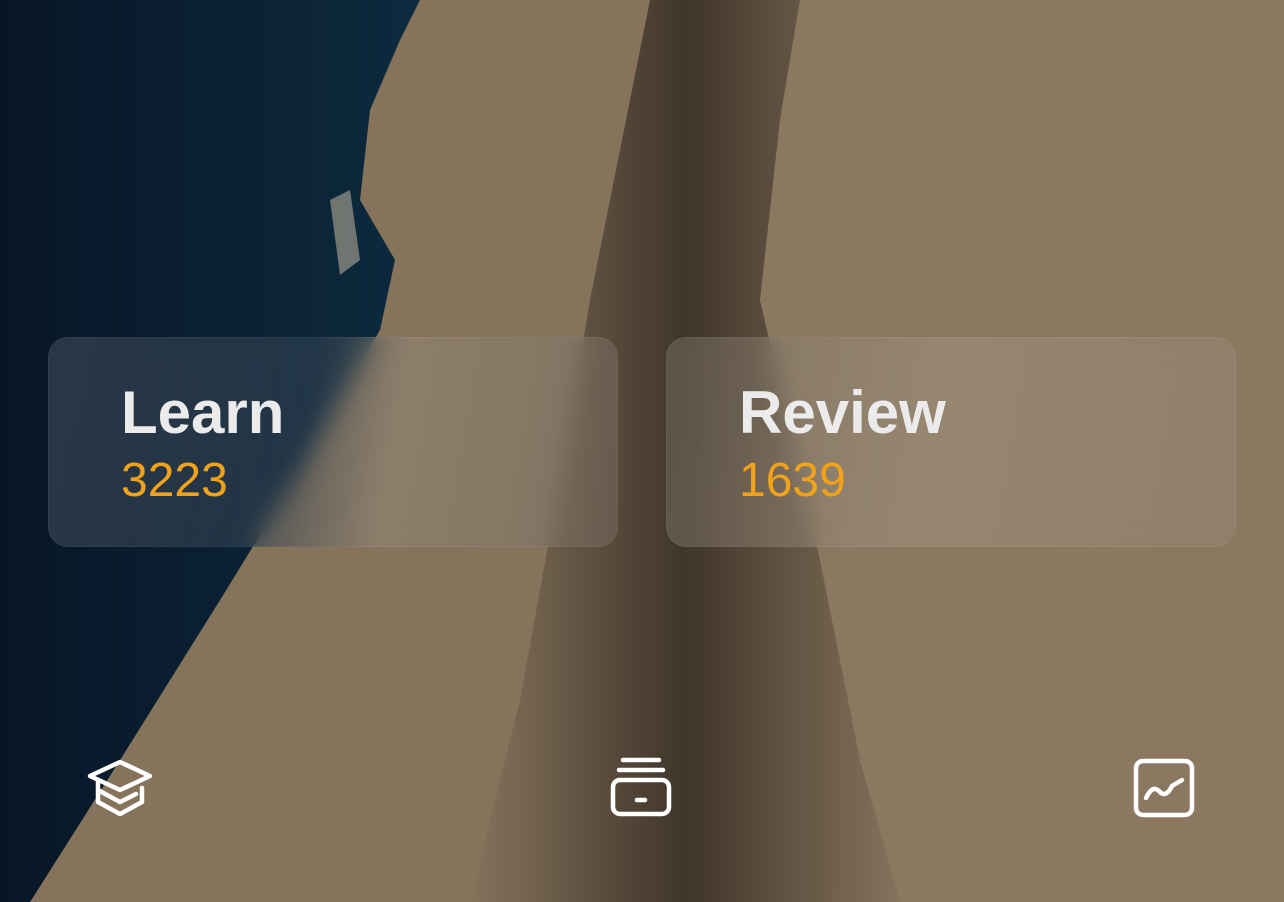  Describe the element at coordinates (174, 480) in the screenshot. I see `learn-card-count: 3223` at that location.